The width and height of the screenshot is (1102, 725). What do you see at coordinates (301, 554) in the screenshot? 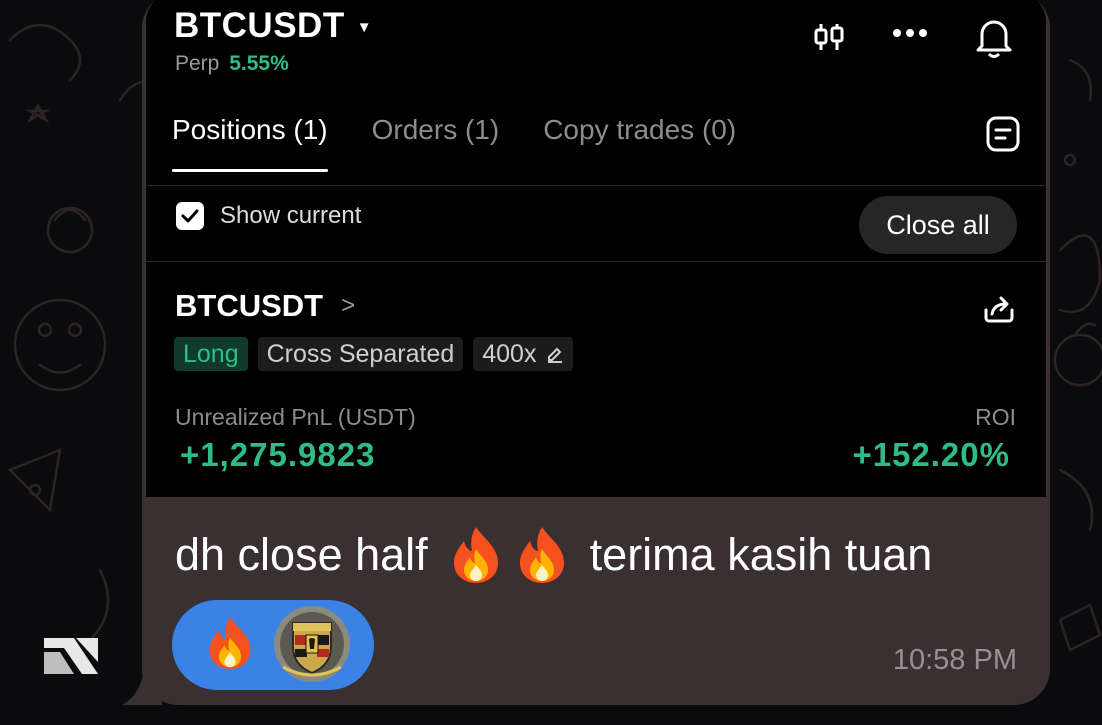
I see `message-text-before: dh close half` at bounding box center [301, 554].